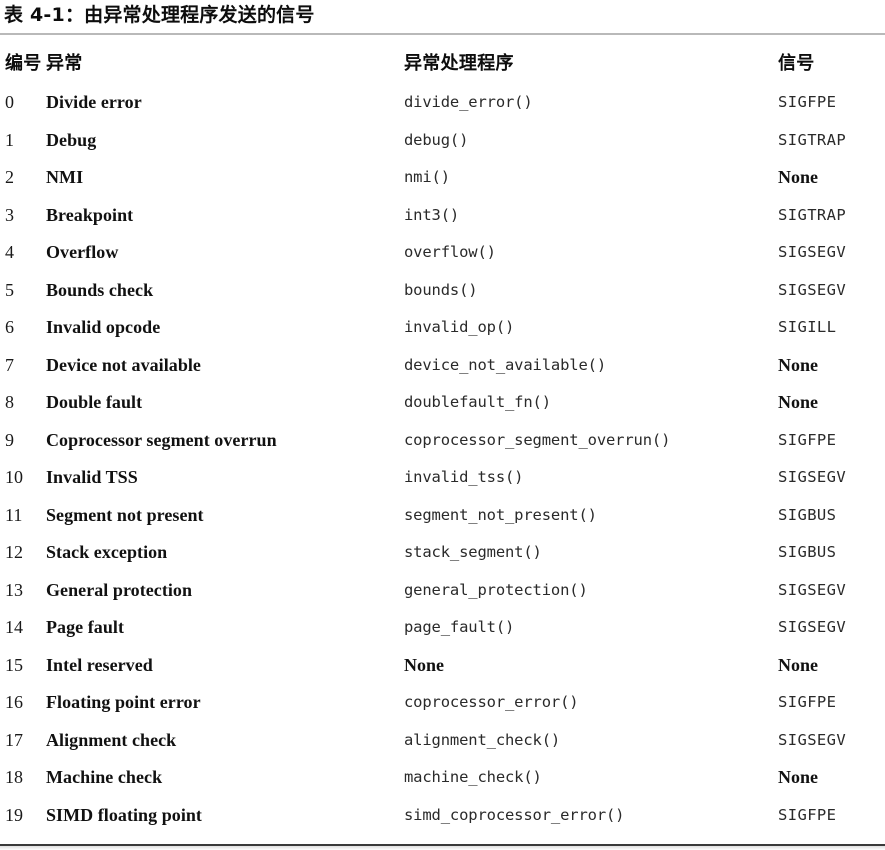 Image resolution: width=885 pixels, height=850 pixels. What do you see at coordinates (107, 552) in the screenshot?
I see `cell-exception: Stack exception` at bounding box center [107, 552].